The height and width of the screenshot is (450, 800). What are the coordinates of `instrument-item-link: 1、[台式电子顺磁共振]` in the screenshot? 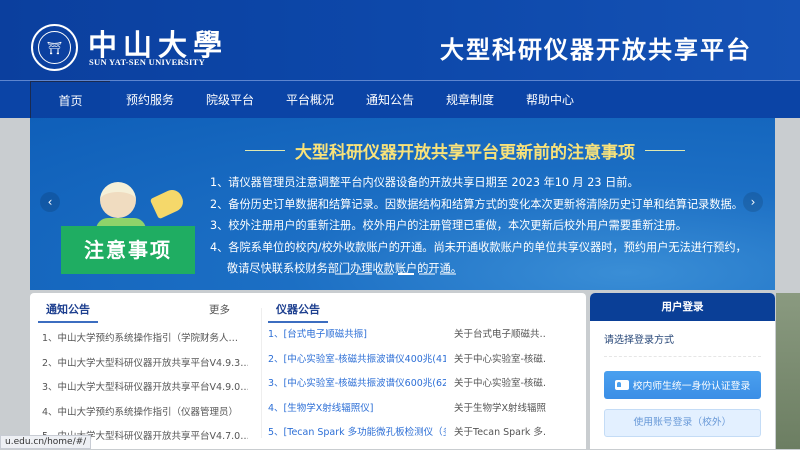 It's located at (357, 335).